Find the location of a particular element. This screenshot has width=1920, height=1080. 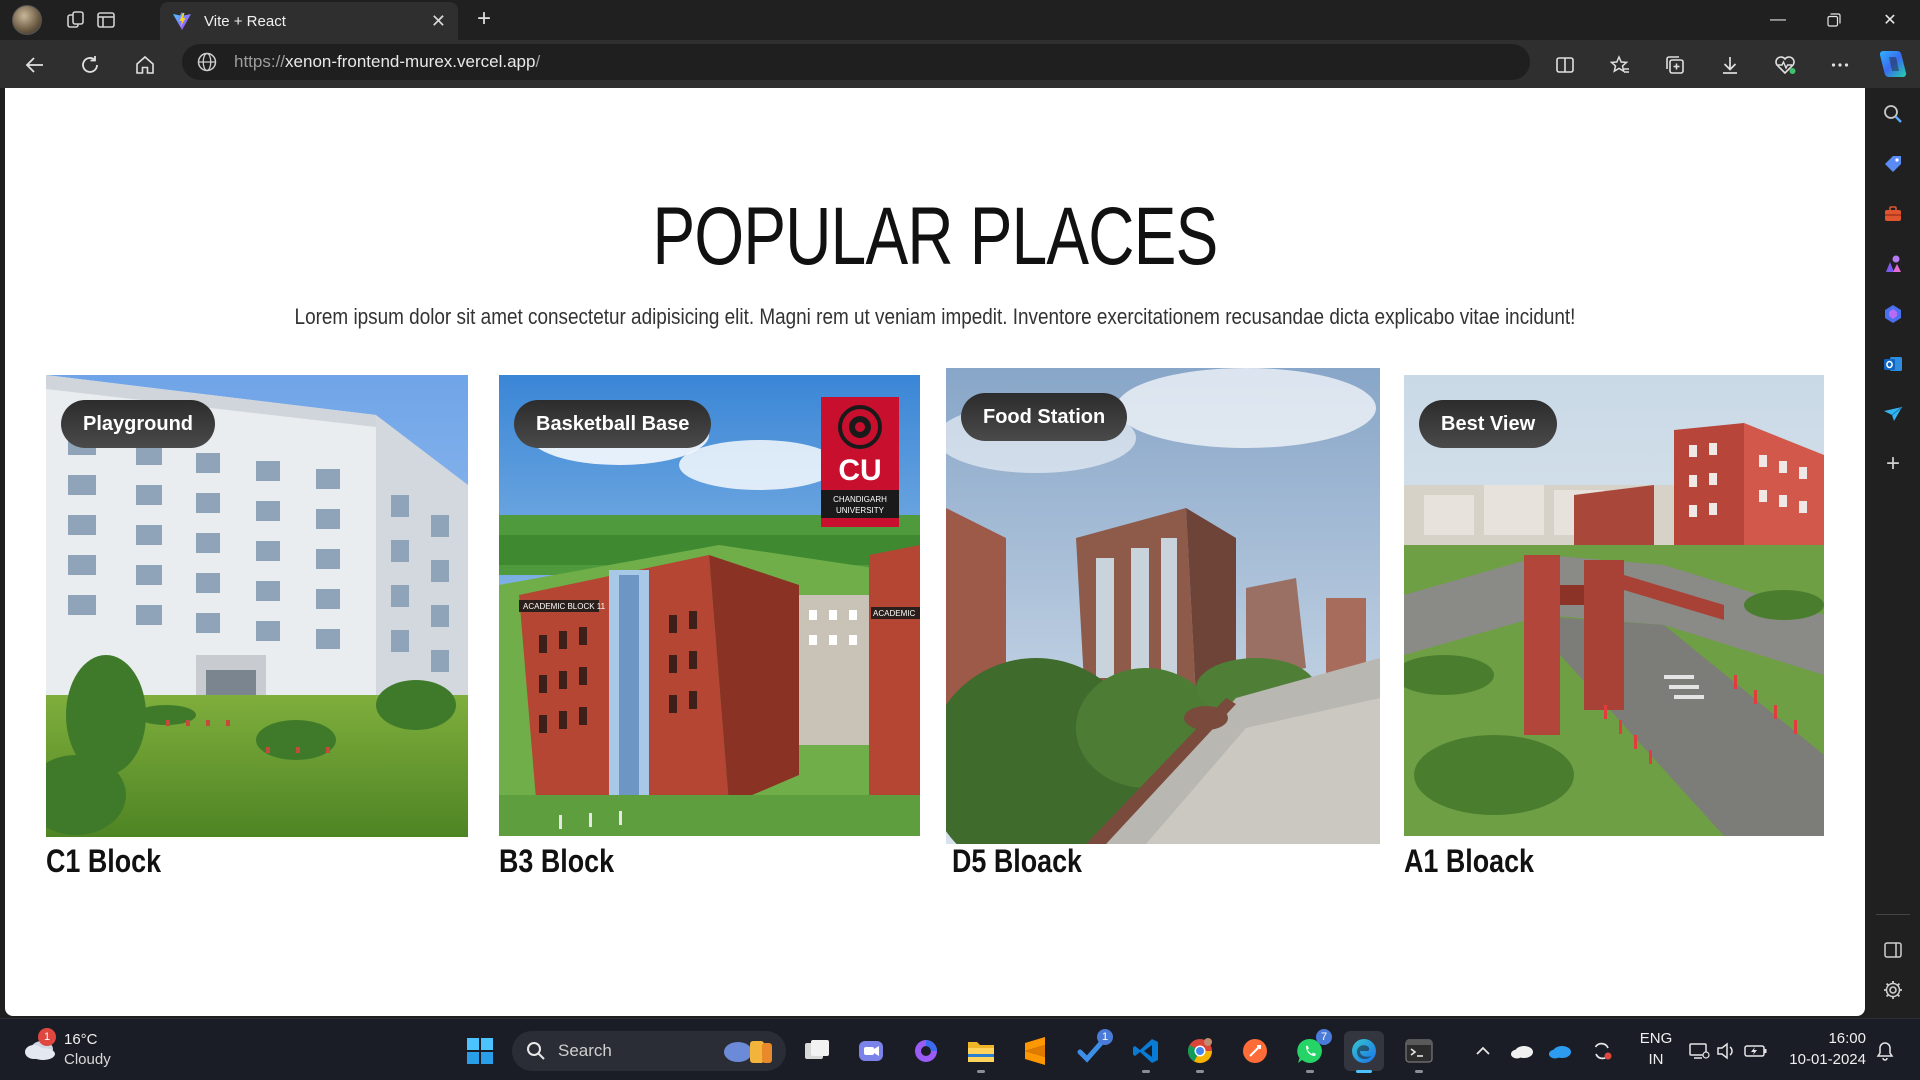

downloads-icon is located at coordinates (1730, 65).